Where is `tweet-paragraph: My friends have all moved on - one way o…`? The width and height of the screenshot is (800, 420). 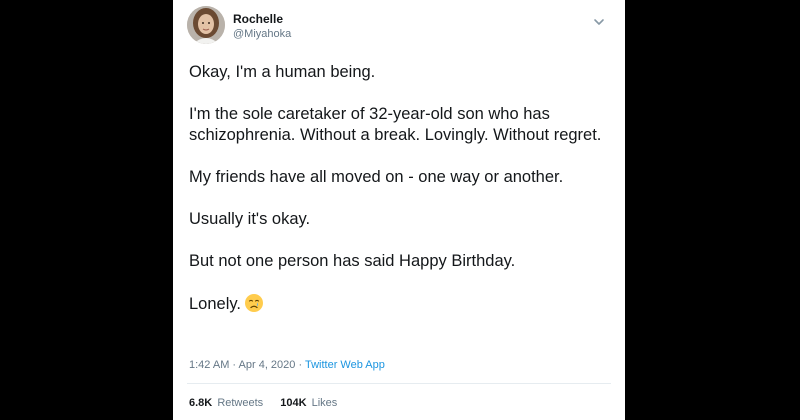 tweet-paragraph: My friends have all moved on - one way o… is located at coordinates (376, 177).